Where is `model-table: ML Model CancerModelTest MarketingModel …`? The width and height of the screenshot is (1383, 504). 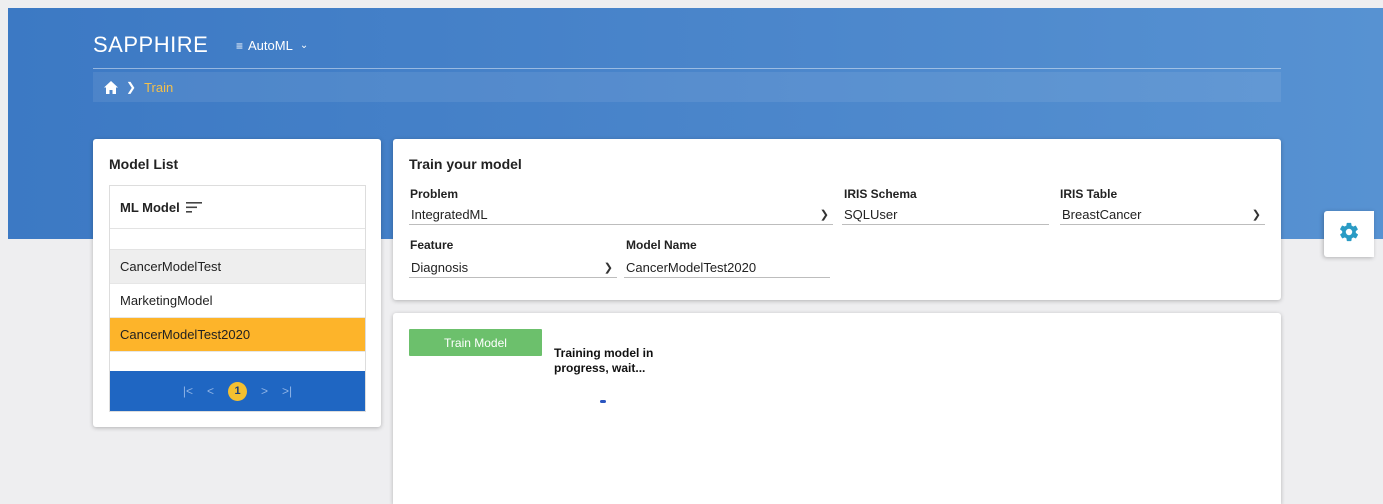 model-table: ML Model CancerModelTest MarketingModel … is located at coordinates (237, 298).